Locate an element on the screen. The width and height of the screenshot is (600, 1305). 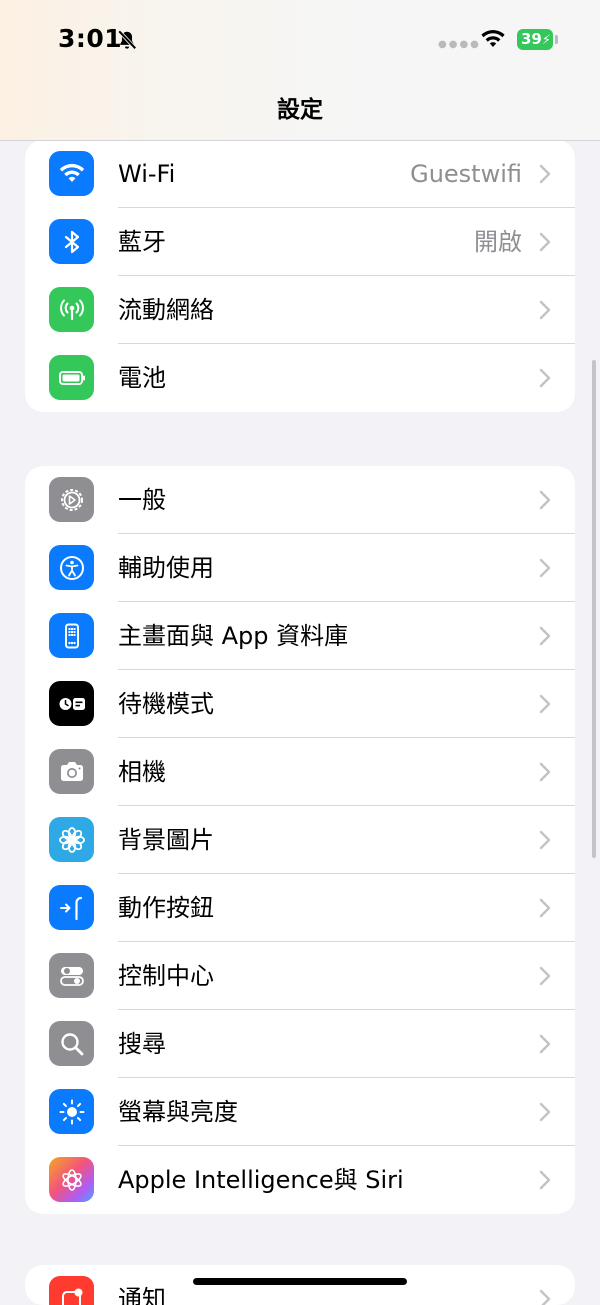
status-bar: 3:01 ●●●● 39⚡ is located at coordinates (300, 40).